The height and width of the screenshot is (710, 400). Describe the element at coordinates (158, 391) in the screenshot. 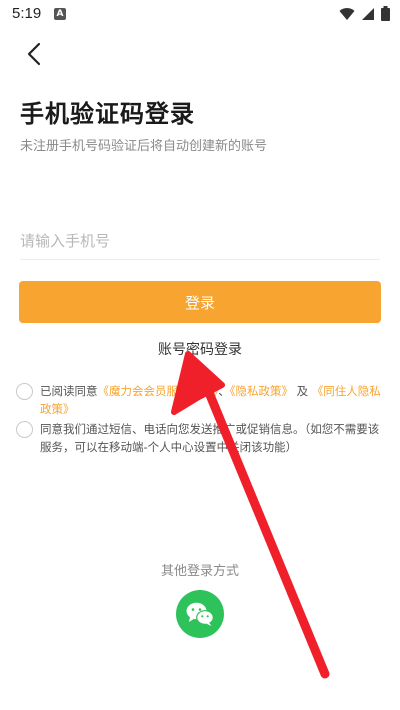

I see `member-terms-link: 《魔力会会员服务条款》` at that location.